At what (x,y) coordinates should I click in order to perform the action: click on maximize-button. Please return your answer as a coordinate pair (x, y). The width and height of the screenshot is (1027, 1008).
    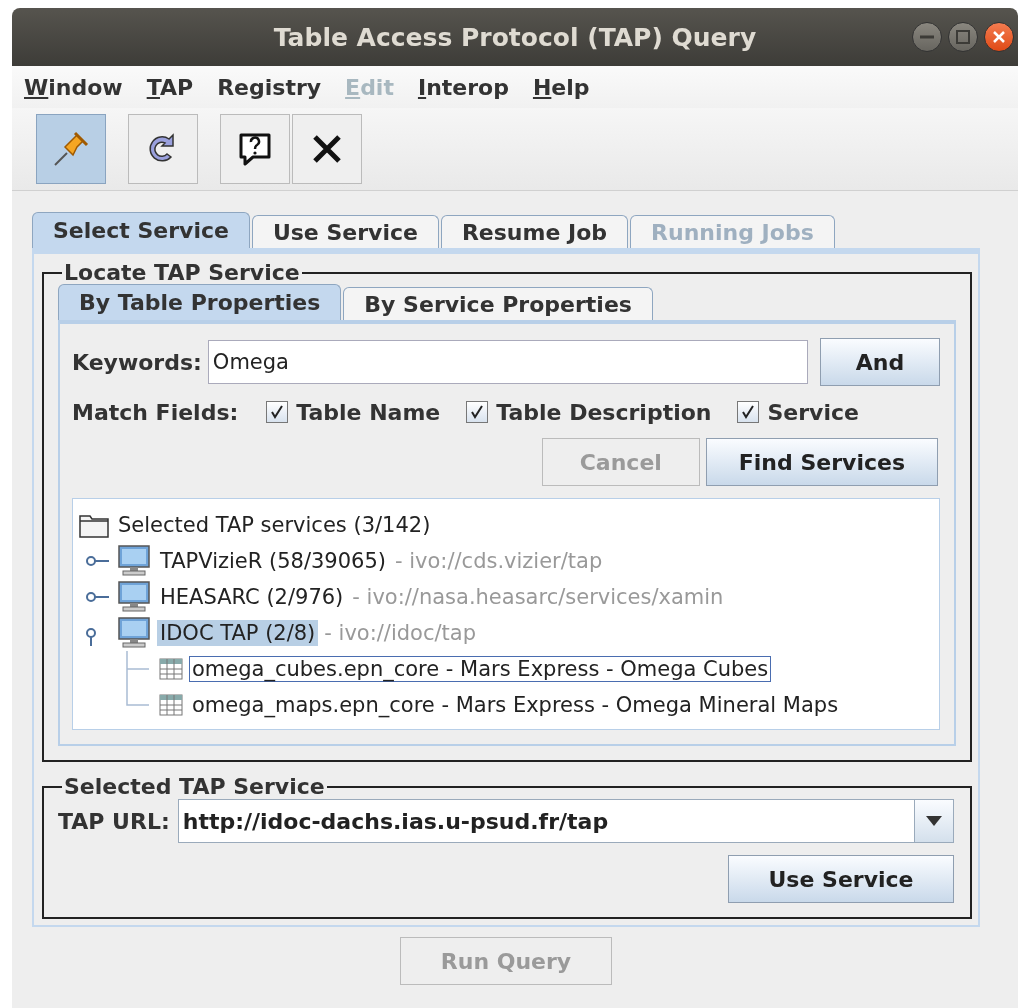
    Looking at the image, I should click on (963, 37).